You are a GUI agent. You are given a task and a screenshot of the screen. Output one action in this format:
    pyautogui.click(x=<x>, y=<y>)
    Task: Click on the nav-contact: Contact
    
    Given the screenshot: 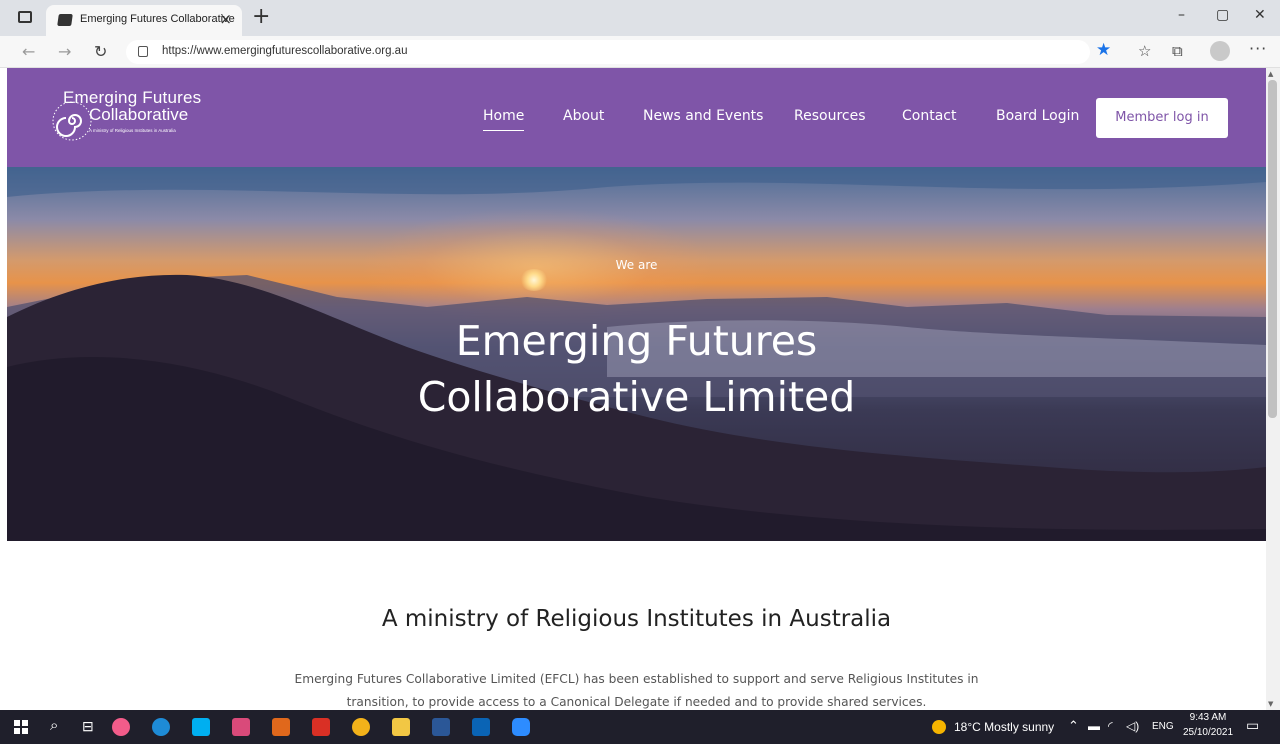 What is the action you would take?
    pyautogui.click(x=929, y=116)
    